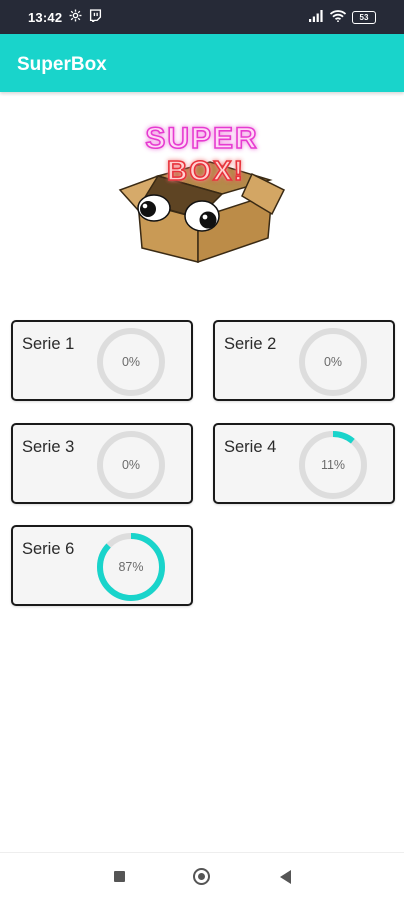  I want to click on logo-text-box: BOX!, so click(206, 170).